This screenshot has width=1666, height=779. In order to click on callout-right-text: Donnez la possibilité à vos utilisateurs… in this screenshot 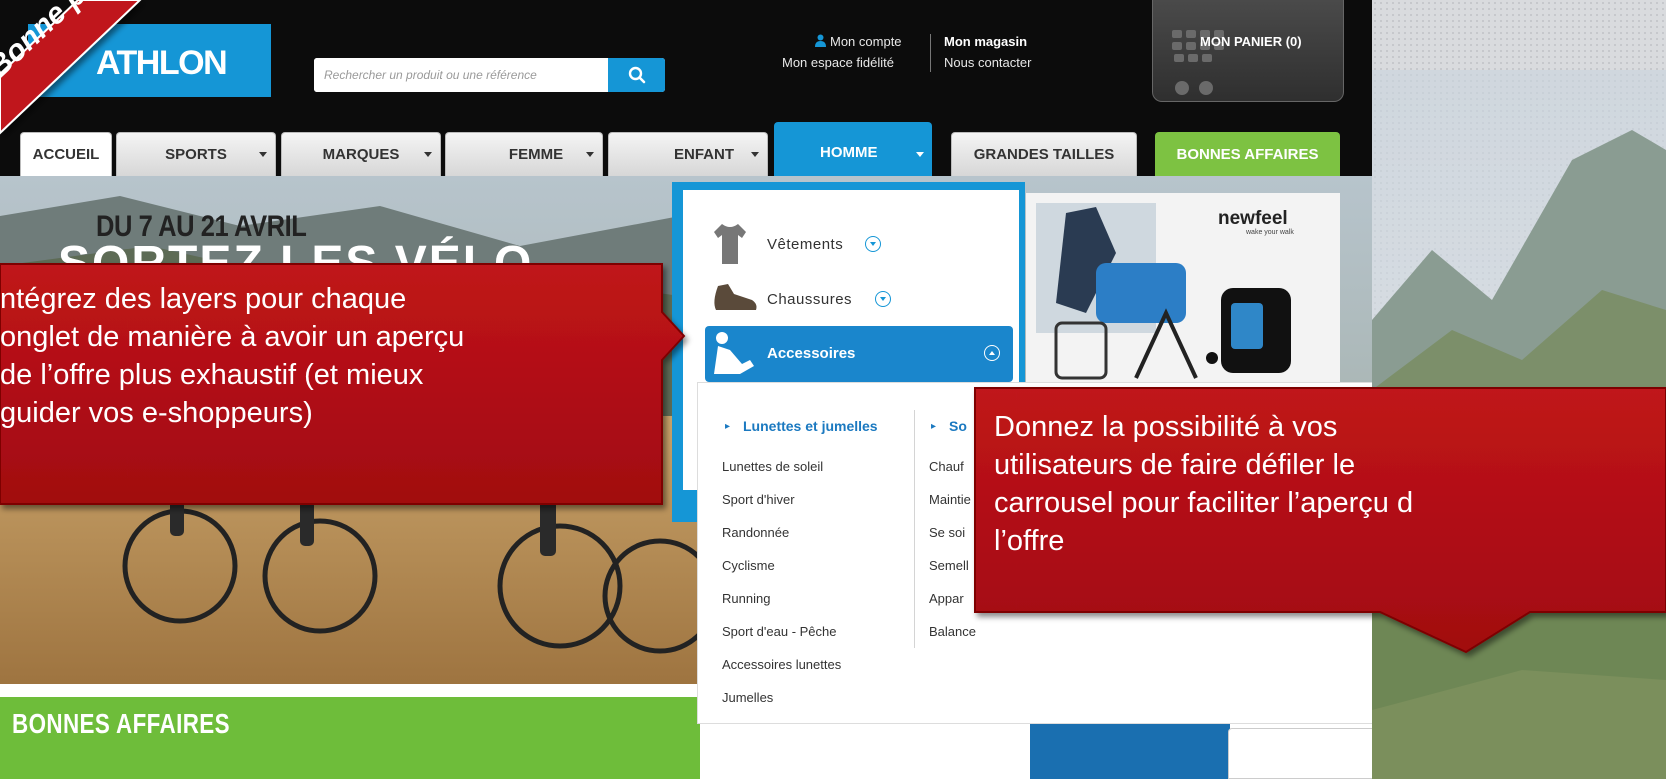, I will do `click(1204, 484)`.